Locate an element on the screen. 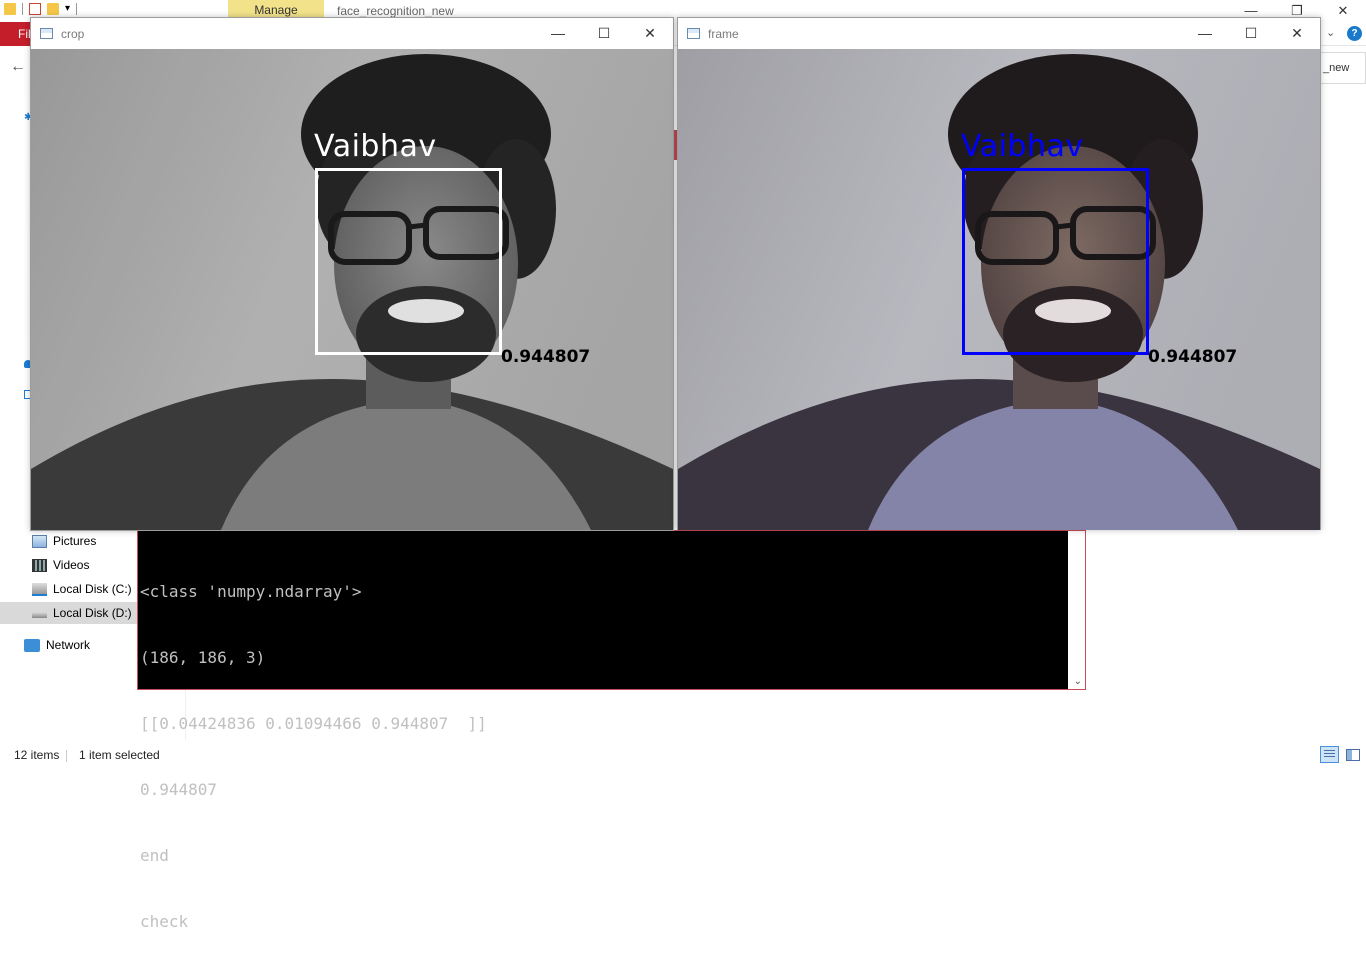 This screenshot has height=977, width=1366. frame-titlebar: frame — ☐ ✕ is located at coordinates (999, 33).